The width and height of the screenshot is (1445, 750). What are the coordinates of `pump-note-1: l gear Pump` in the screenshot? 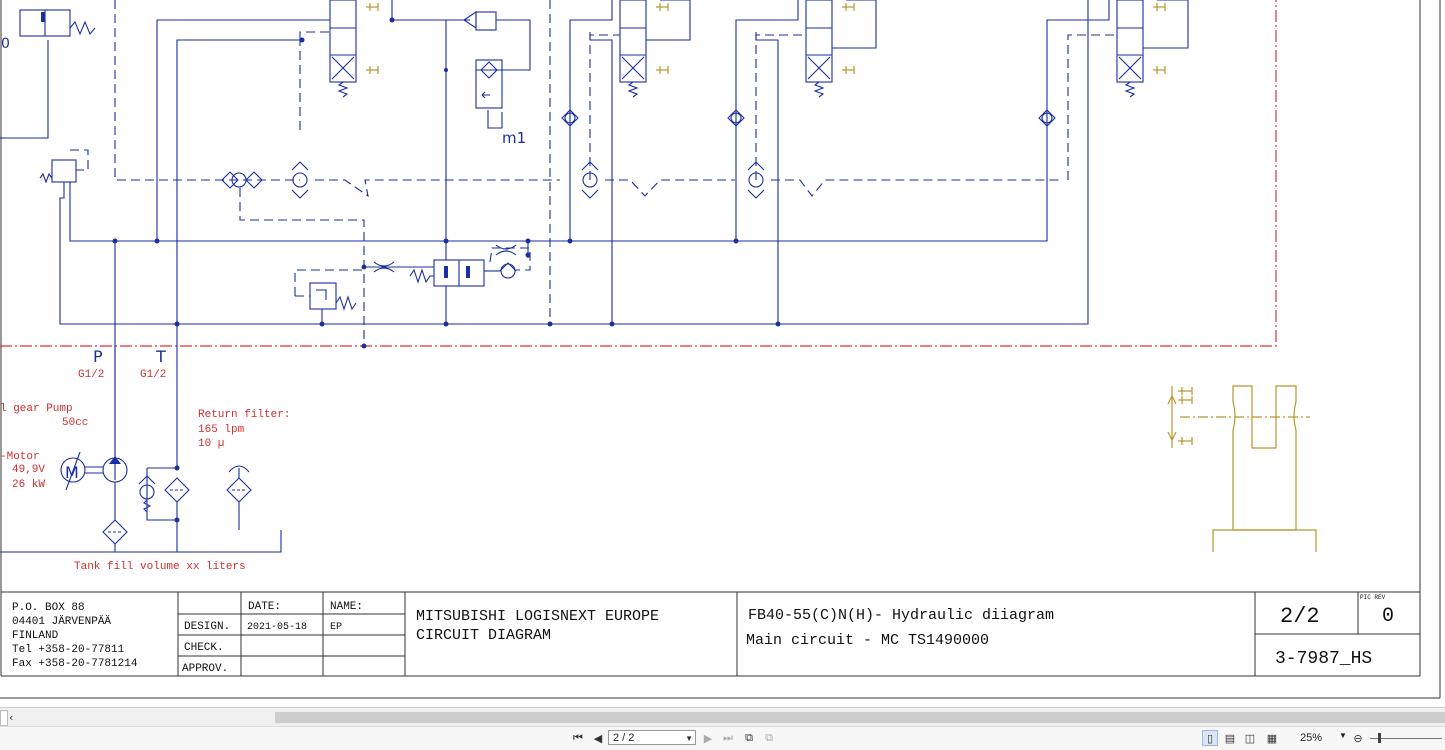 It's located at (36, 409).